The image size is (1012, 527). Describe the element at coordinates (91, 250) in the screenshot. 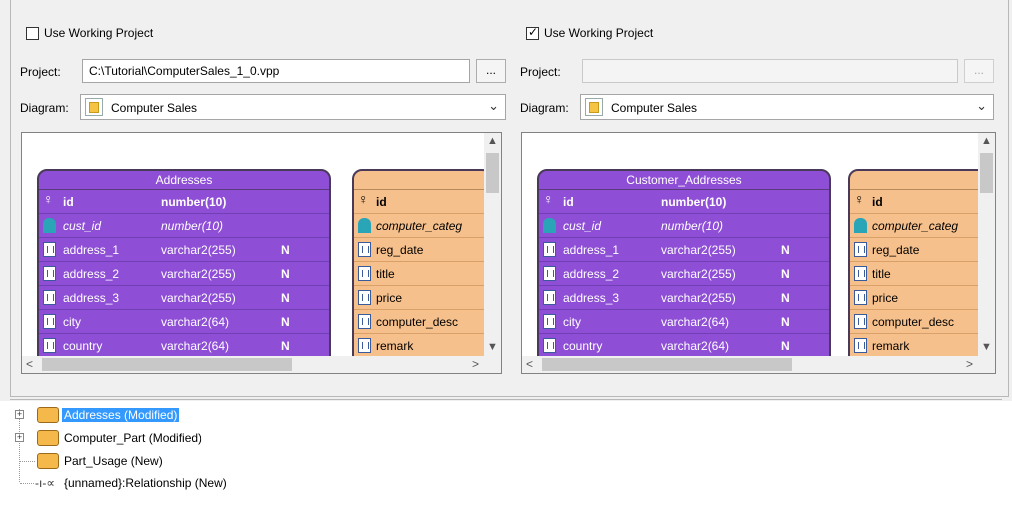

I see `column-name: address_1` at that location.